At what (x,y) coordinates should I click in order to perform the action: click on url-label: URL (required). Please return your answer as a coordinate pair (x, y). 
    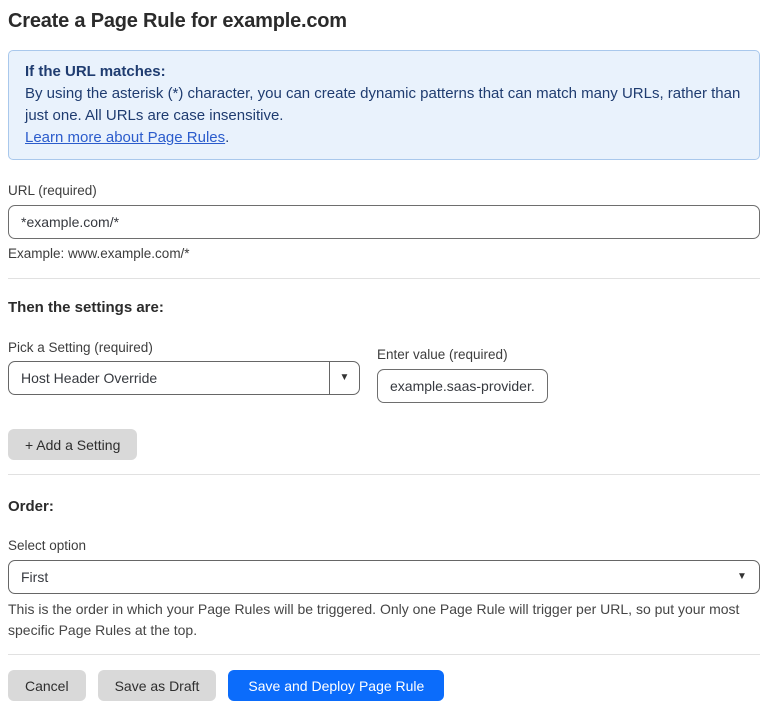
    Looking at the image, I should click on (52, 190).